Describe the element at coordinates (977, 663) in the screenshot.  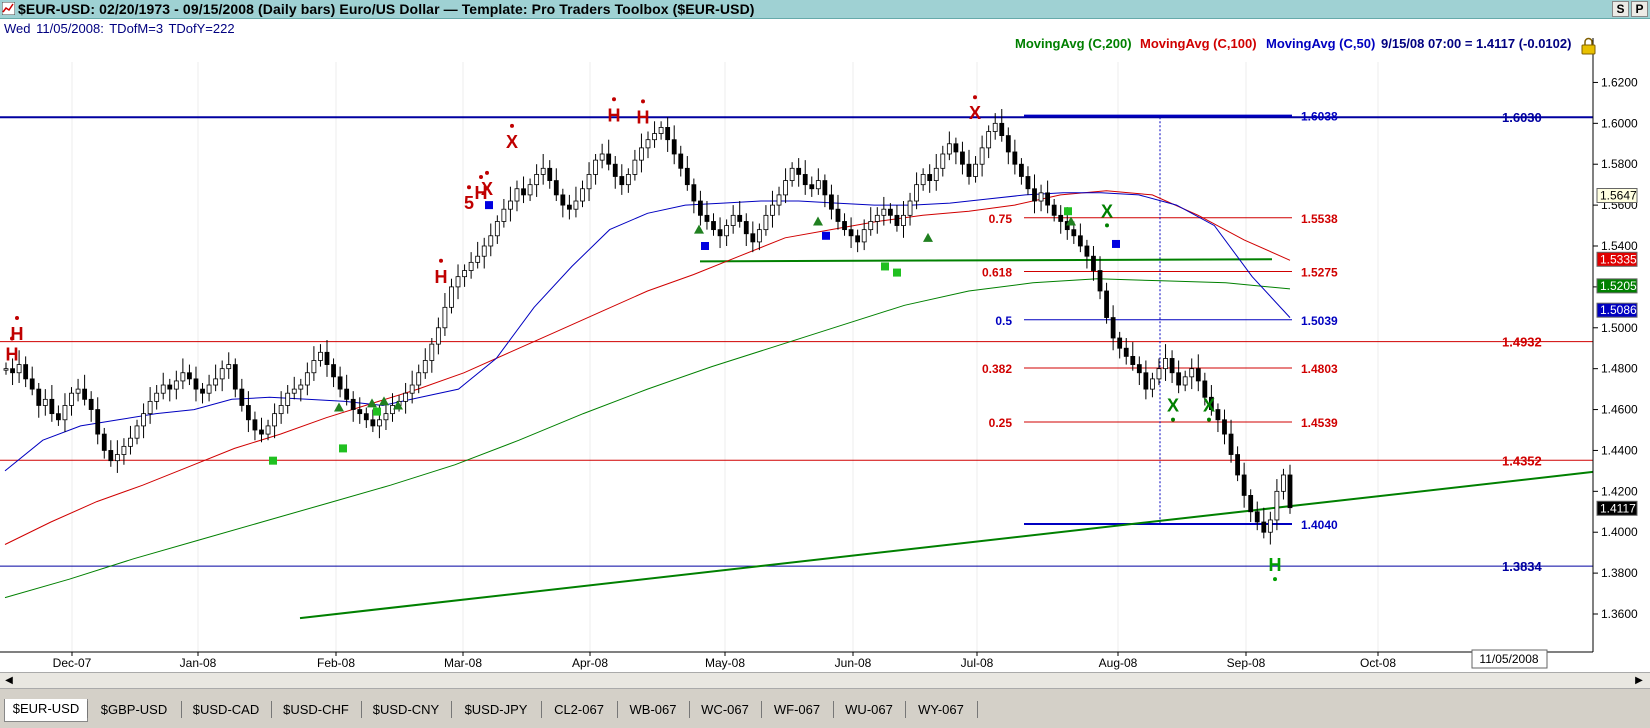
I see `time-tick-label: Jul-08` at that location.